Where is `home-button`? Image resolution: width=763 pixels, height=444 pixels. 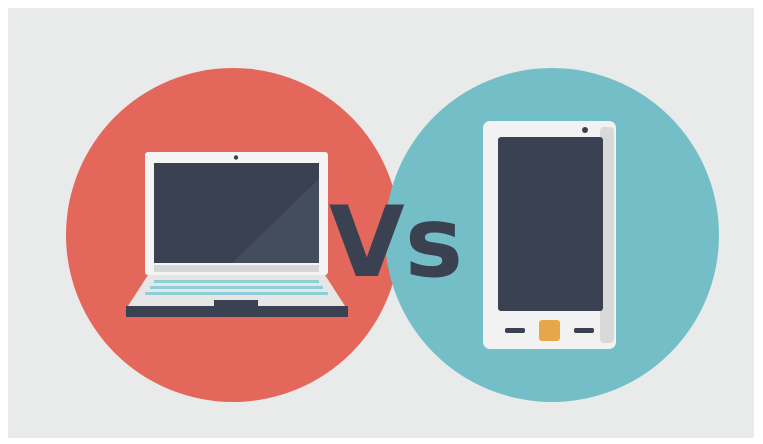 home-button is located at coordinates (549, 330).